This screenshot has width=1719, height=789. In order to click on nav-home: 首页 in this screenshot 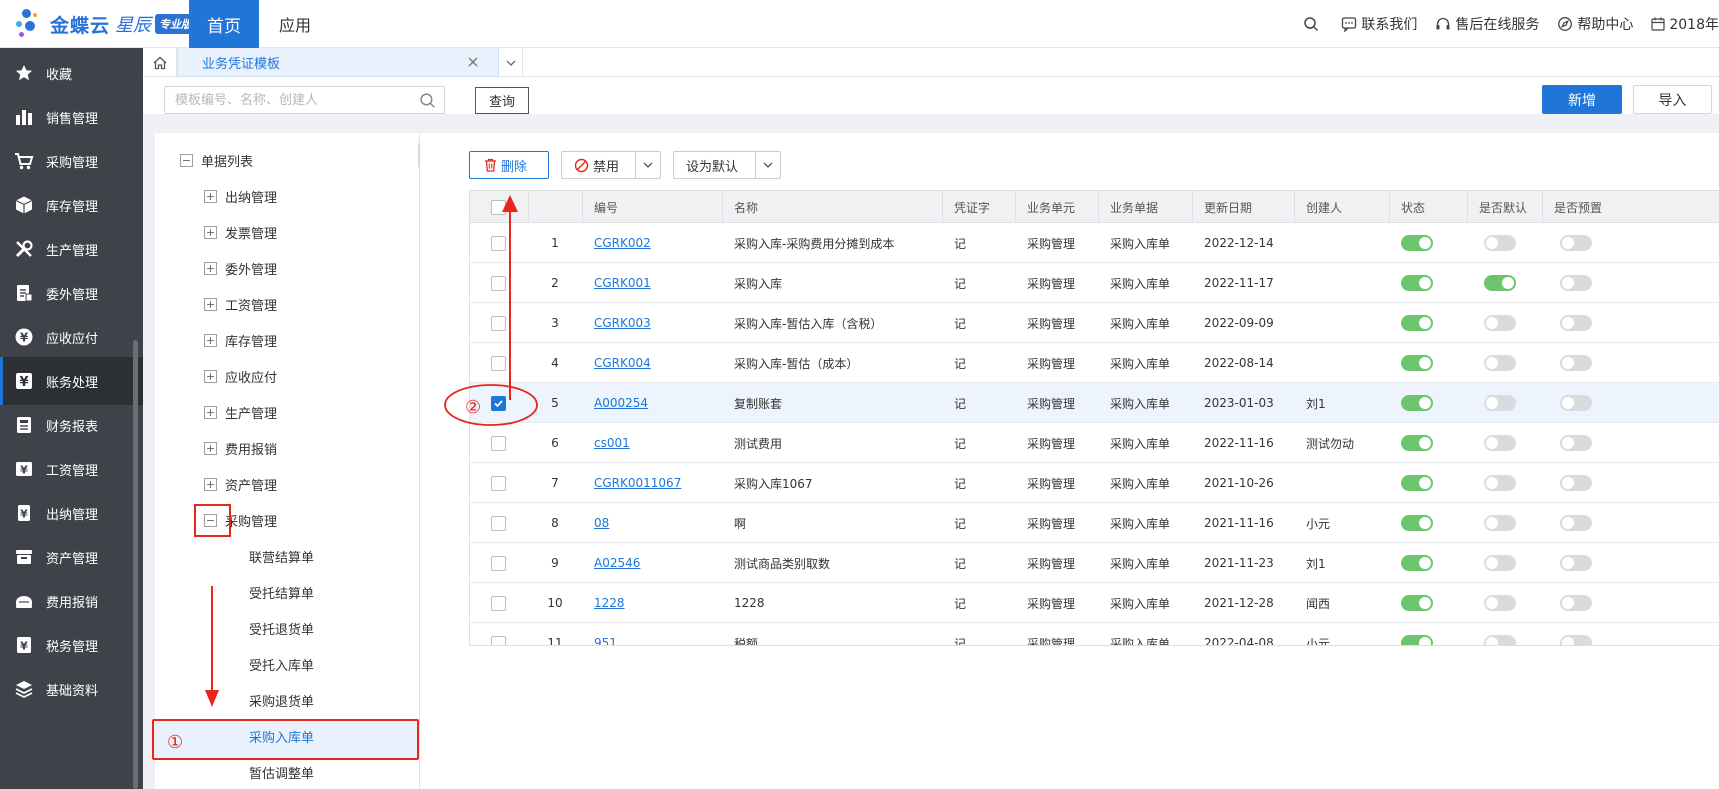, I will do `click(224, 24)`.